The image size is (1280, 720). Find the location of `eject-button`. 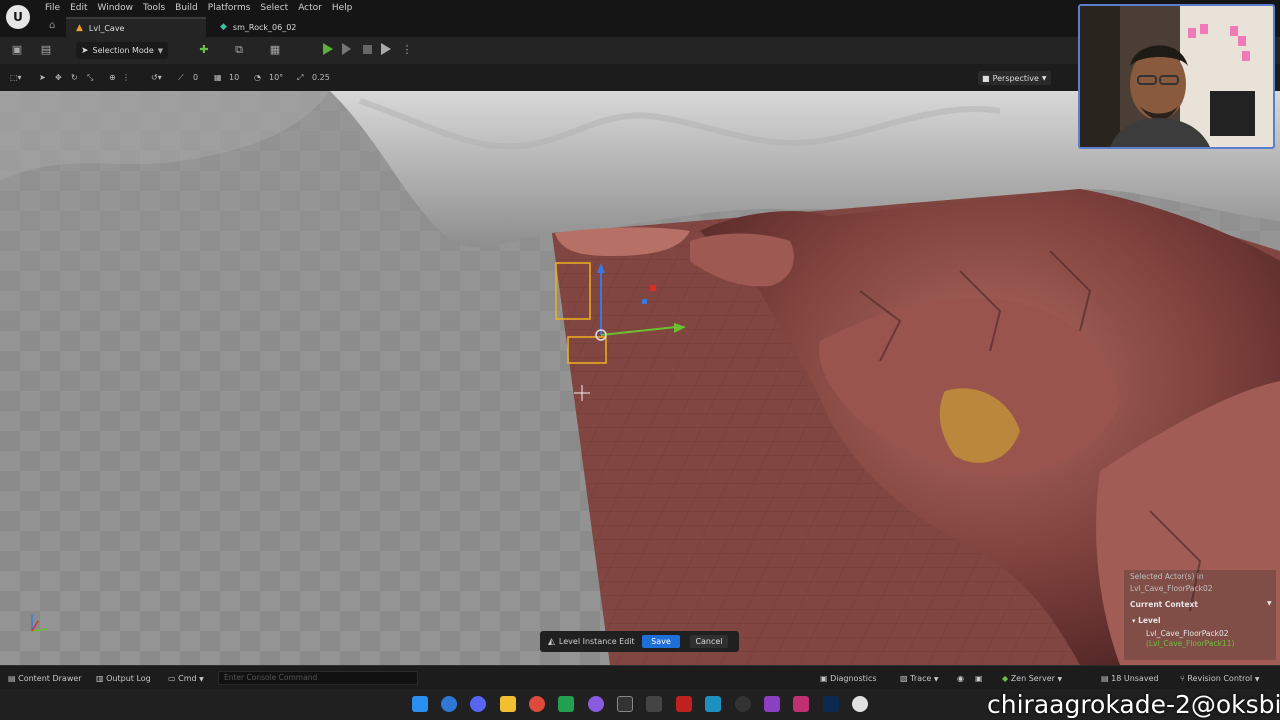

eject-button is located at coordinates (386, 49).